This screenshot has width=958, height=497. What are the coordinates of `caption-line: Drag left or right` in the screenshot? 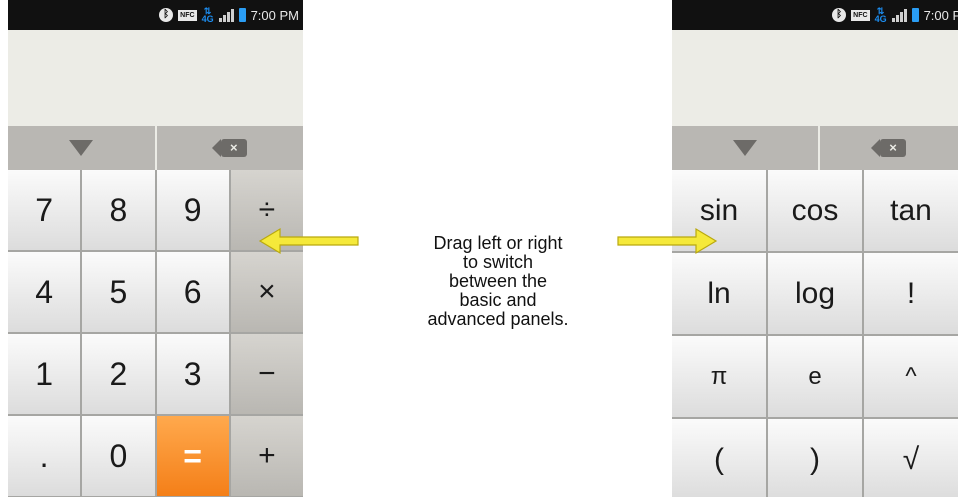 It's located at (498, 243).